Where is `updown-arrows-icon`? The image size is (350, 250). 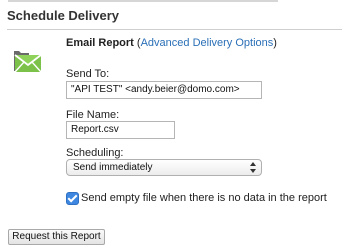 updown-arrows-icon is located at coordinates (252, 167).